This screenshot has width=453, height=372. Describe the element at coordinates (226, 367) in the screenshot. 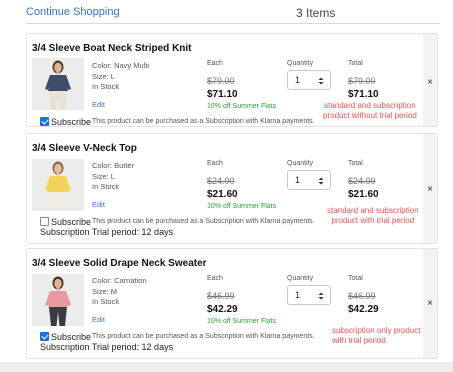

I see `page-footer-strip` at that location.